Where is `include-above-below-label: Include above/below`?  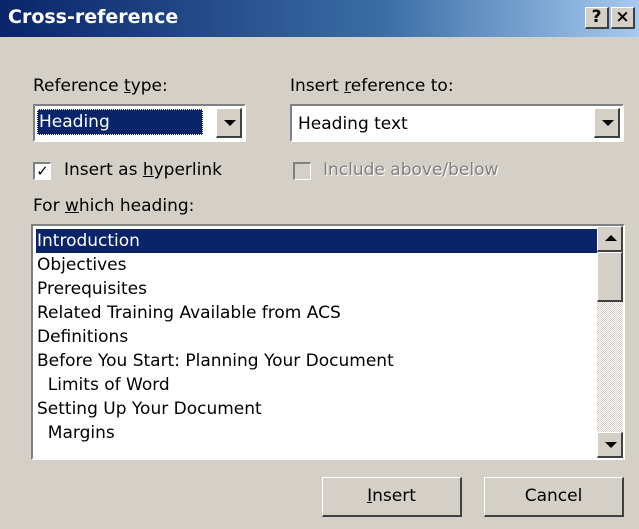 include-above-below-label: Include above/below is located at coordinates (411, 170).